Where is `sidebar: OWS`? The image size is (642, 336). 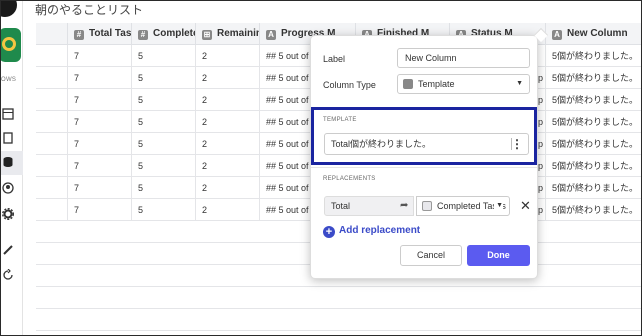
sidebar: OWS is located at coordinates (12, 168).